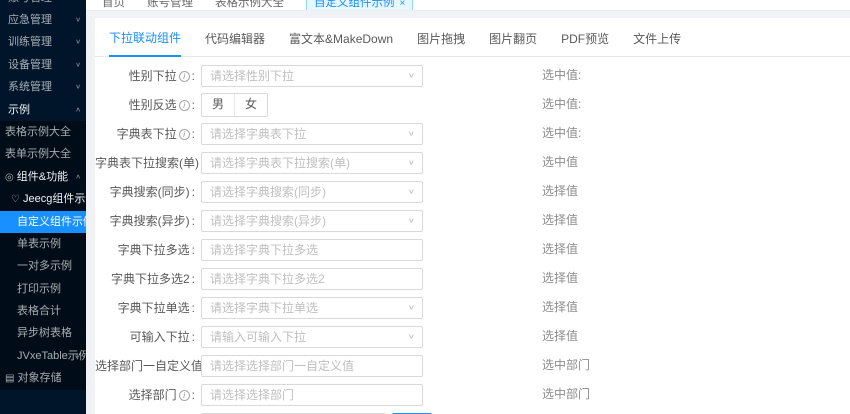  Describe the element at coordinates (149, 366) in the screenshot. I see `field-label-text: 选择部门一自定义值` at that location.